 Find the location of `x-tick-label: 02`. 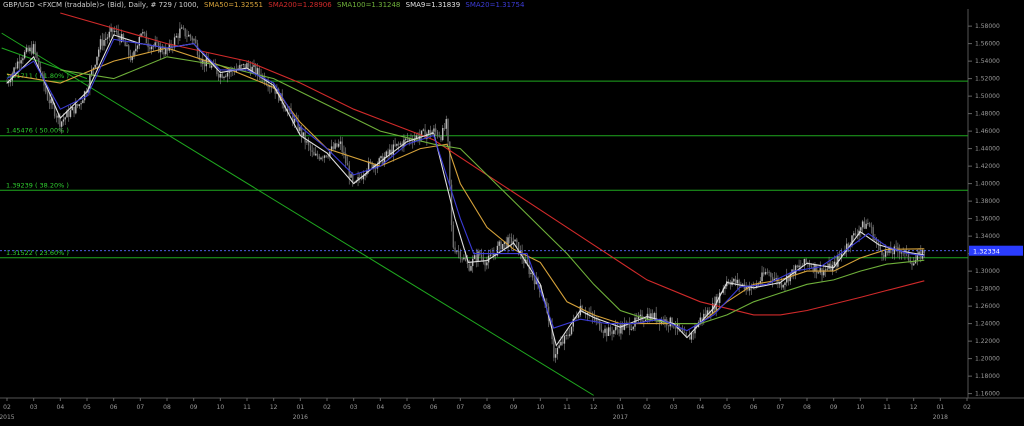

x-tick-label: 02 is located at coordinates (7, 407).